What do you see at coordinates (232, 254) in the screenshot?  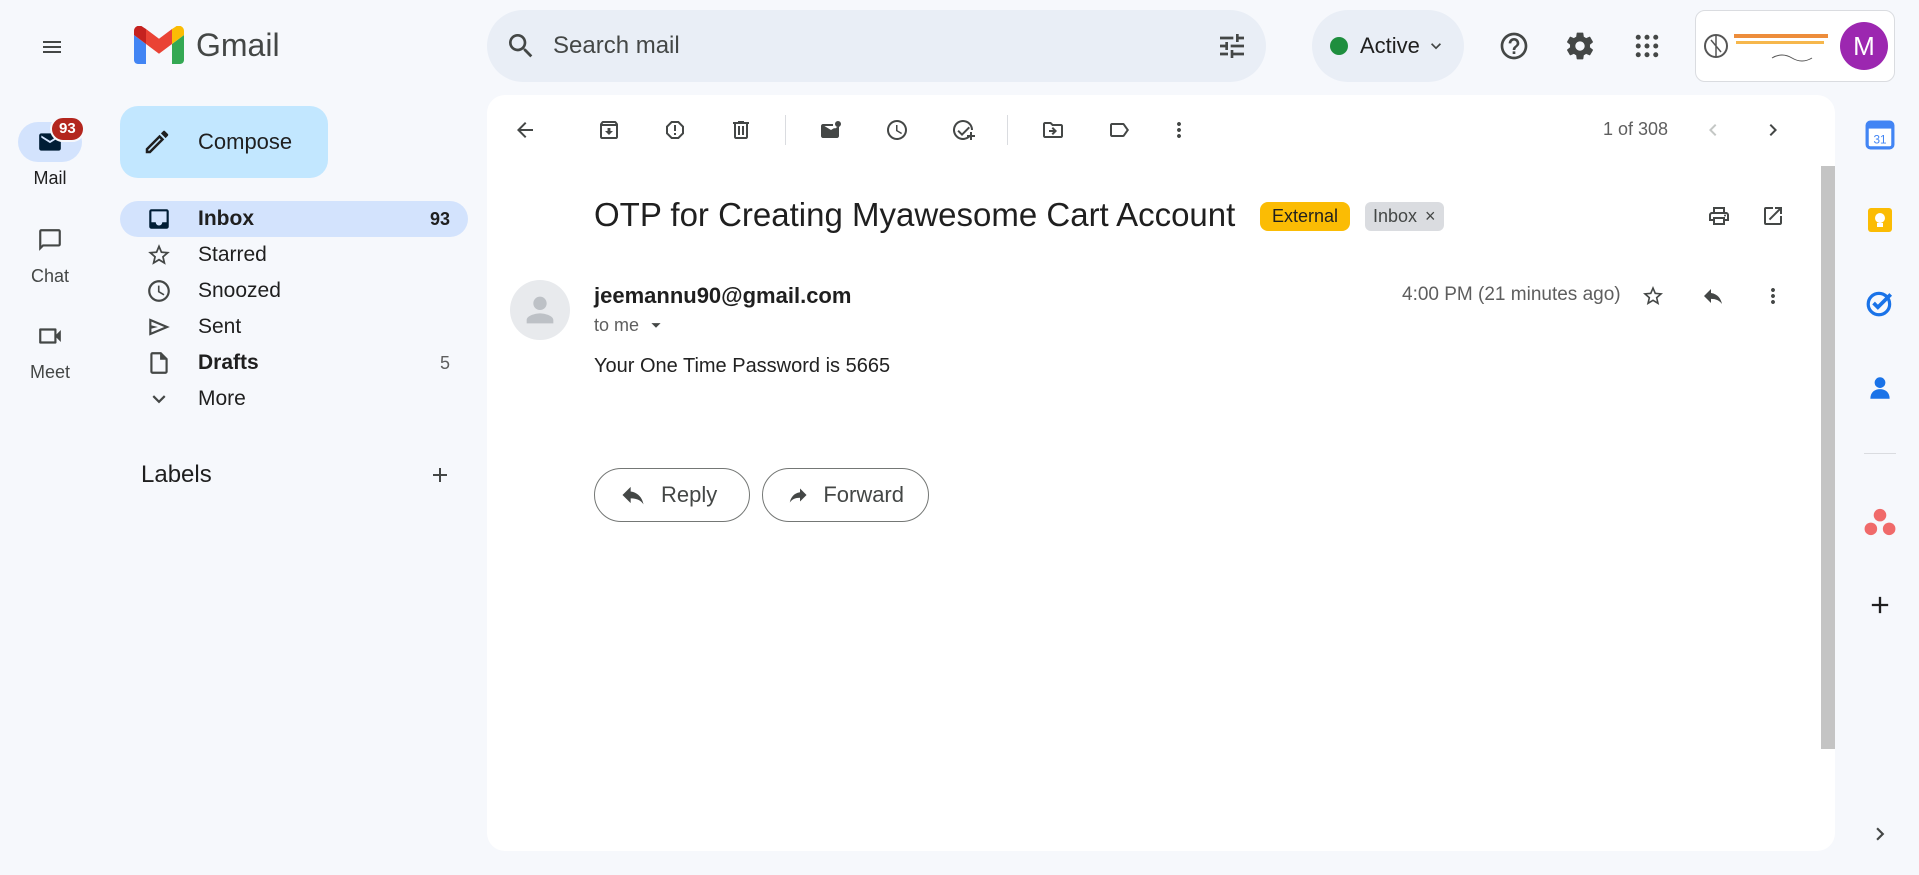 I see `sidebar-item-label: Starred` at bounding box center [232, 254].